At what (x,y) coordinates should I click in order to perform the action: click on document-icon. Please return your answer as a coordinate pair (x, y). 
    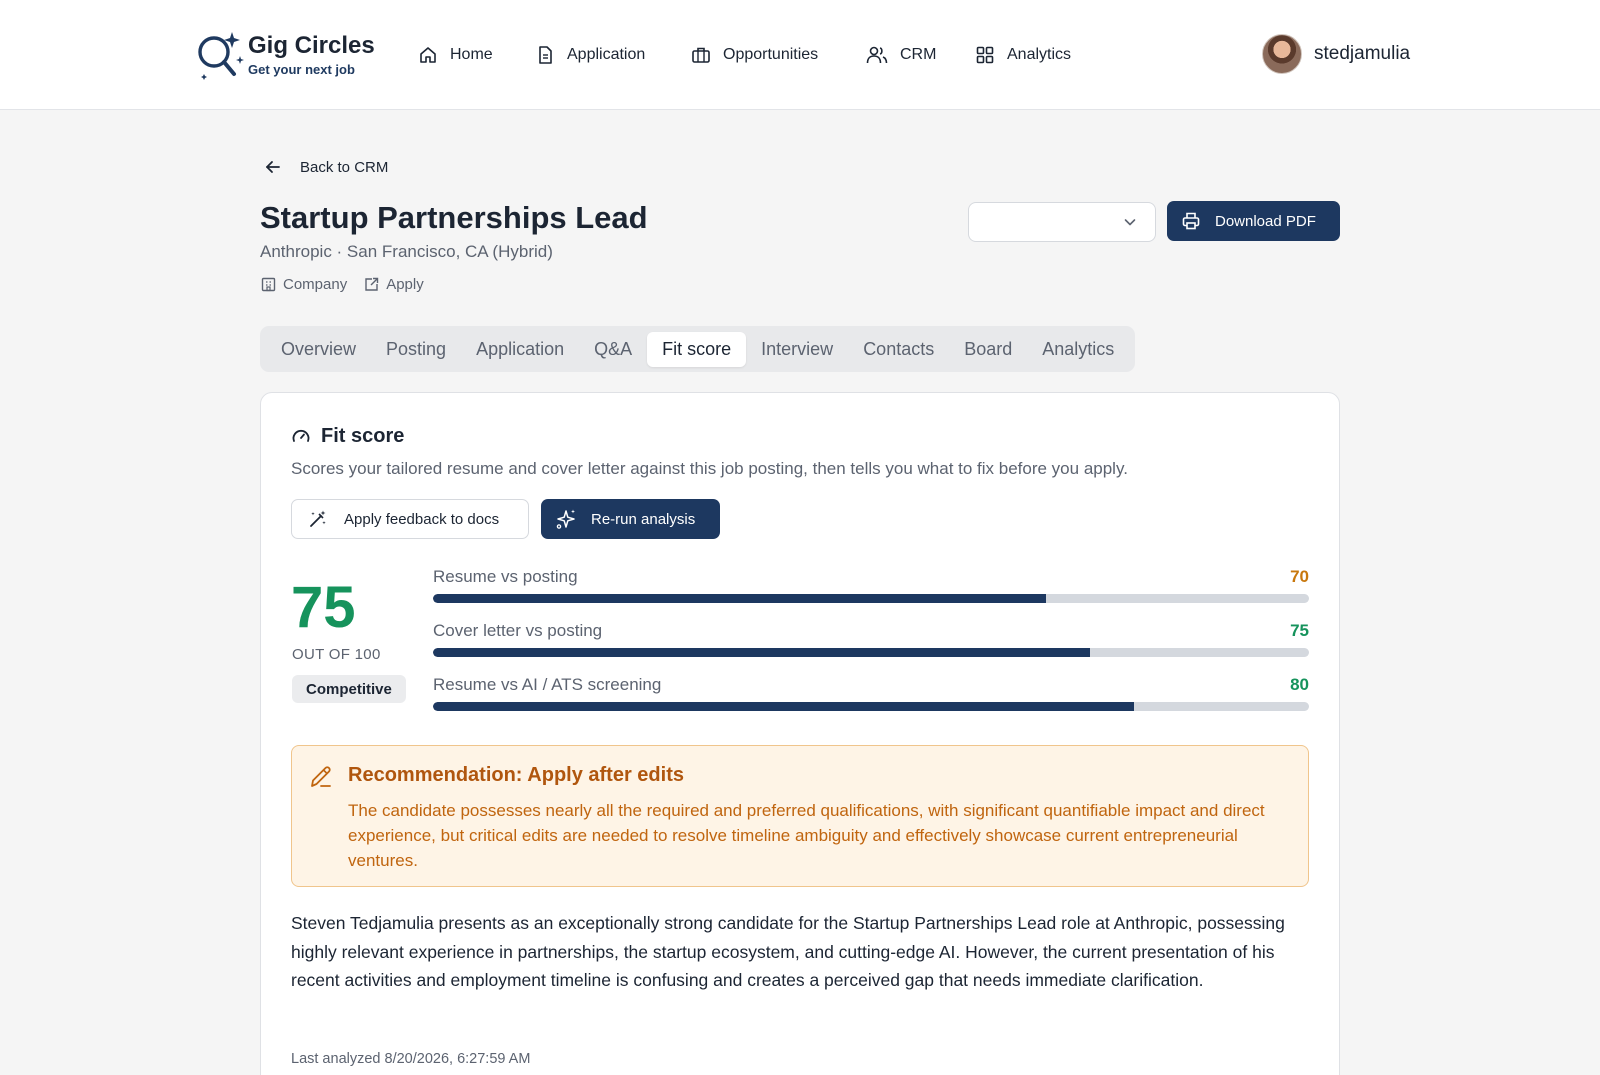
    Looking at the image, I should click on (545, 55).